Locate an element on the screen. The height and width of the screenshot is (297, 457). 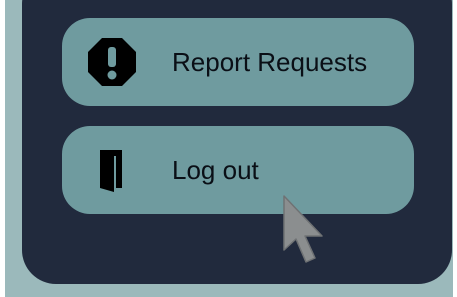
mouse-pointer-icon is located at coordinates (303, 229).